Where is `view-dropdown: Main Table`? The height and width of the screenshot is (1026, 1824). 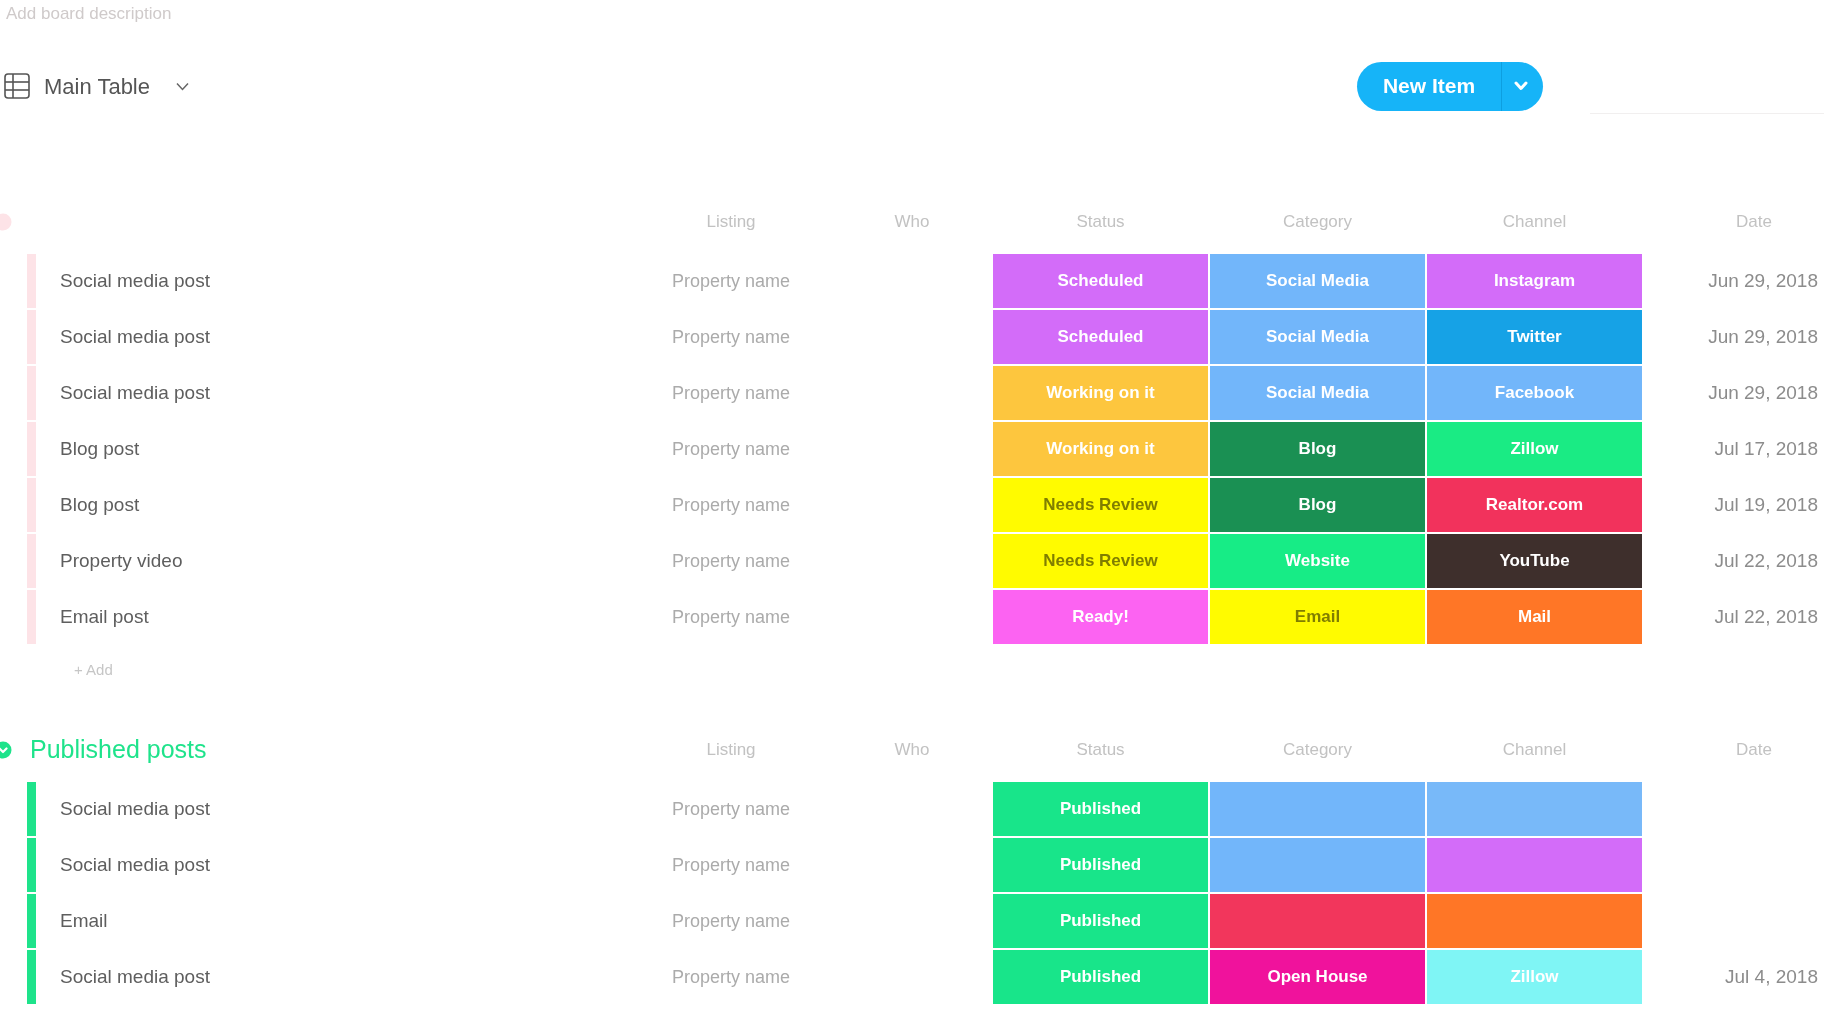
view-dropdown: Main Table is located at coordinates (94, 86).